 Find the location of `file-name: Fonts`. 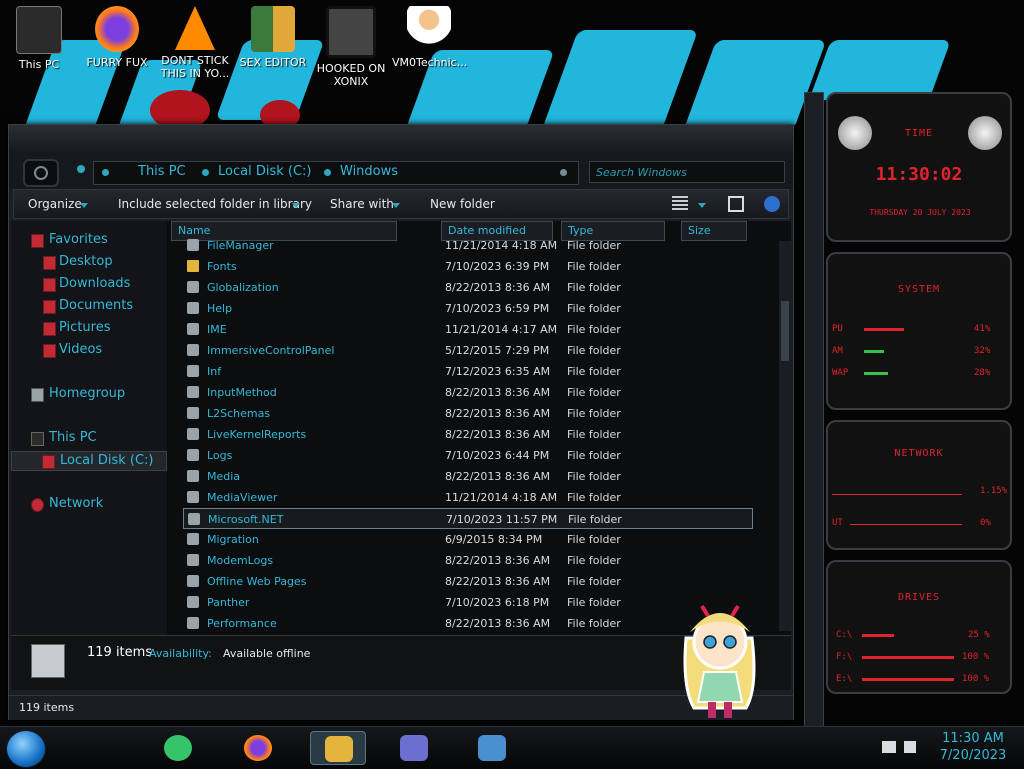

file-name: Fonts is located at coordinates (222, 266).